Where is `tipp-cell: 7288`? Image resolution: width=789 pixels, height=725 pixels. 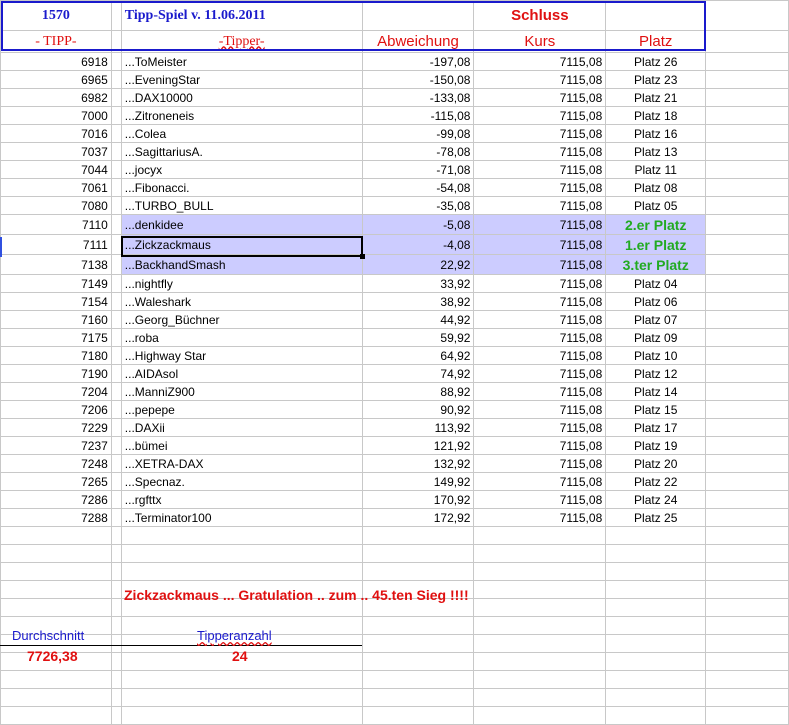 tipp-cell: 7288 is located at coordinates (56, 517).